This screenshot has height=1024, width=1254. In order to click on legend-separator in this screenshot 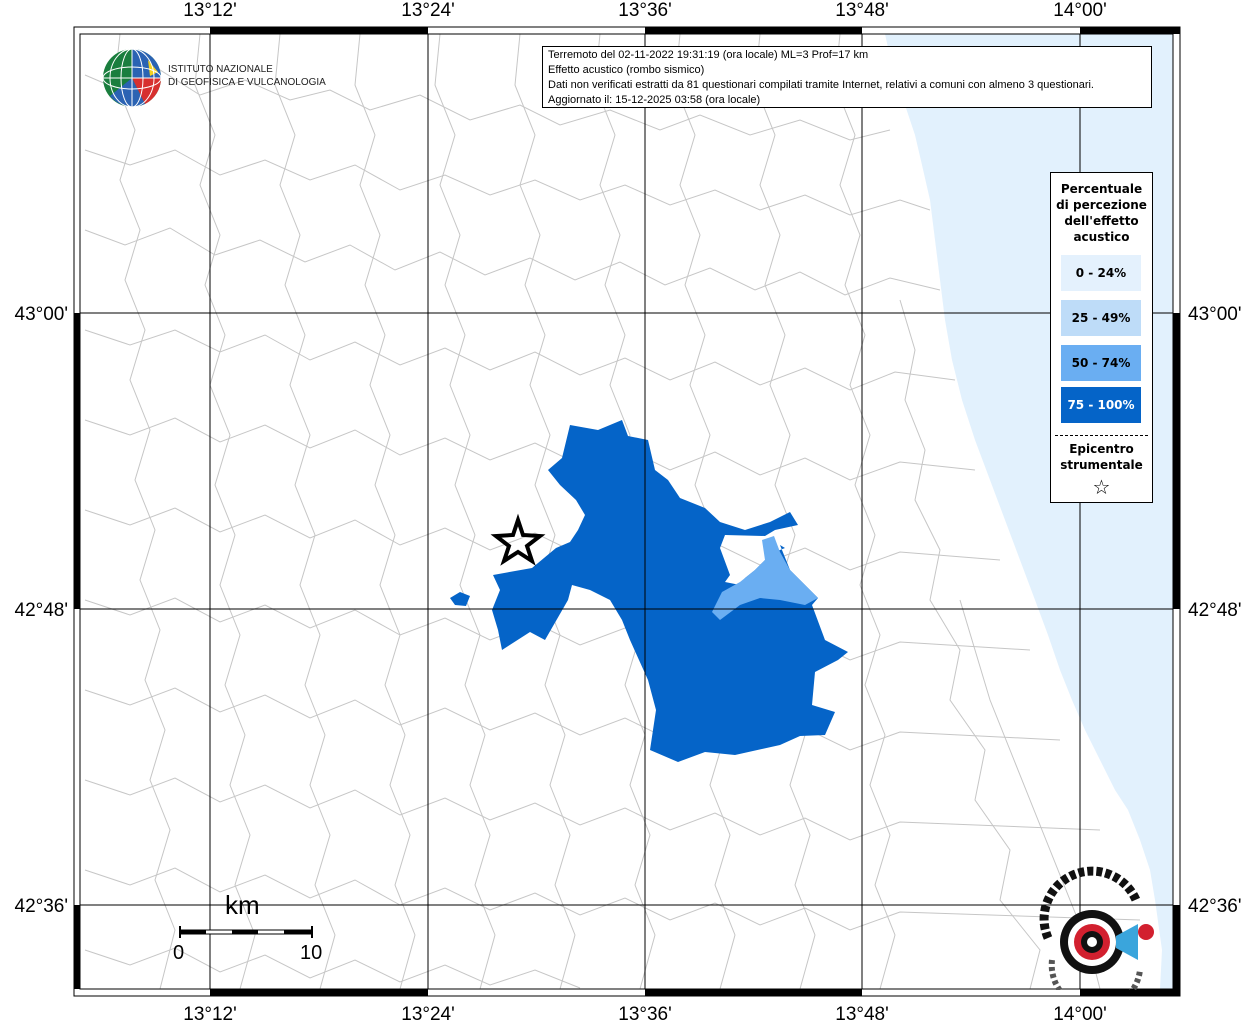, I will do `click(1101, 435)`.